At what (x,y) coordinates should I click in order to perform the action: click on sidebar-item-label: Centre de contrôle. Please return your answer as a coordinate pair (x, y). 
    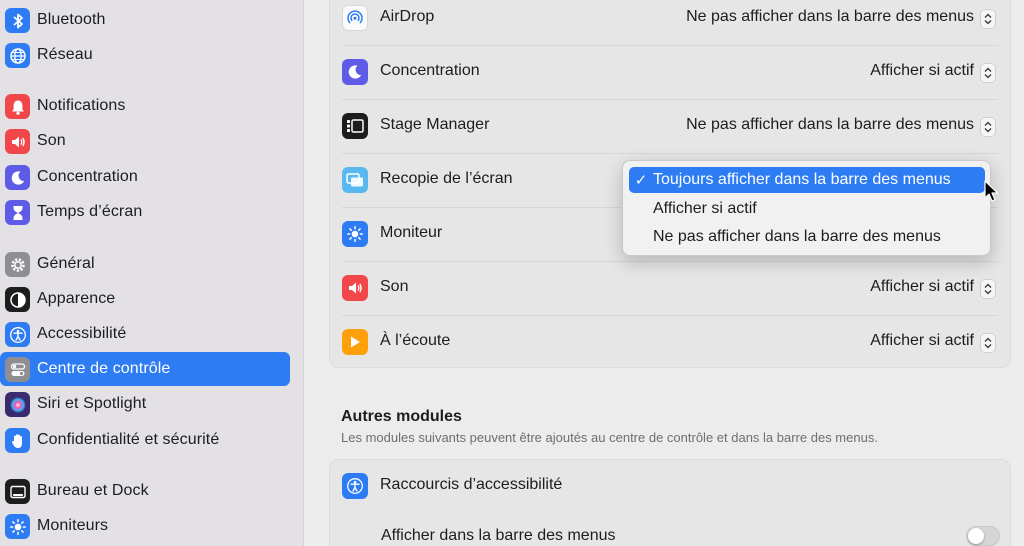
    Looking at the image, I should click on (104, 368).